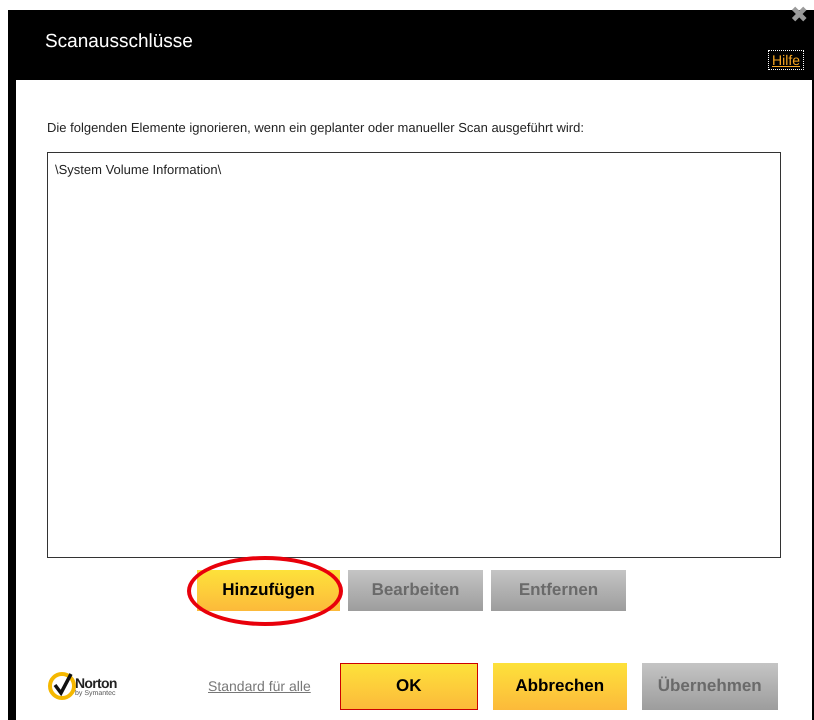  What do you see at coordinates (559, 686) in the screenshot?
I see `dialog-button: Abbrechen` at bounding box center [559, 686].